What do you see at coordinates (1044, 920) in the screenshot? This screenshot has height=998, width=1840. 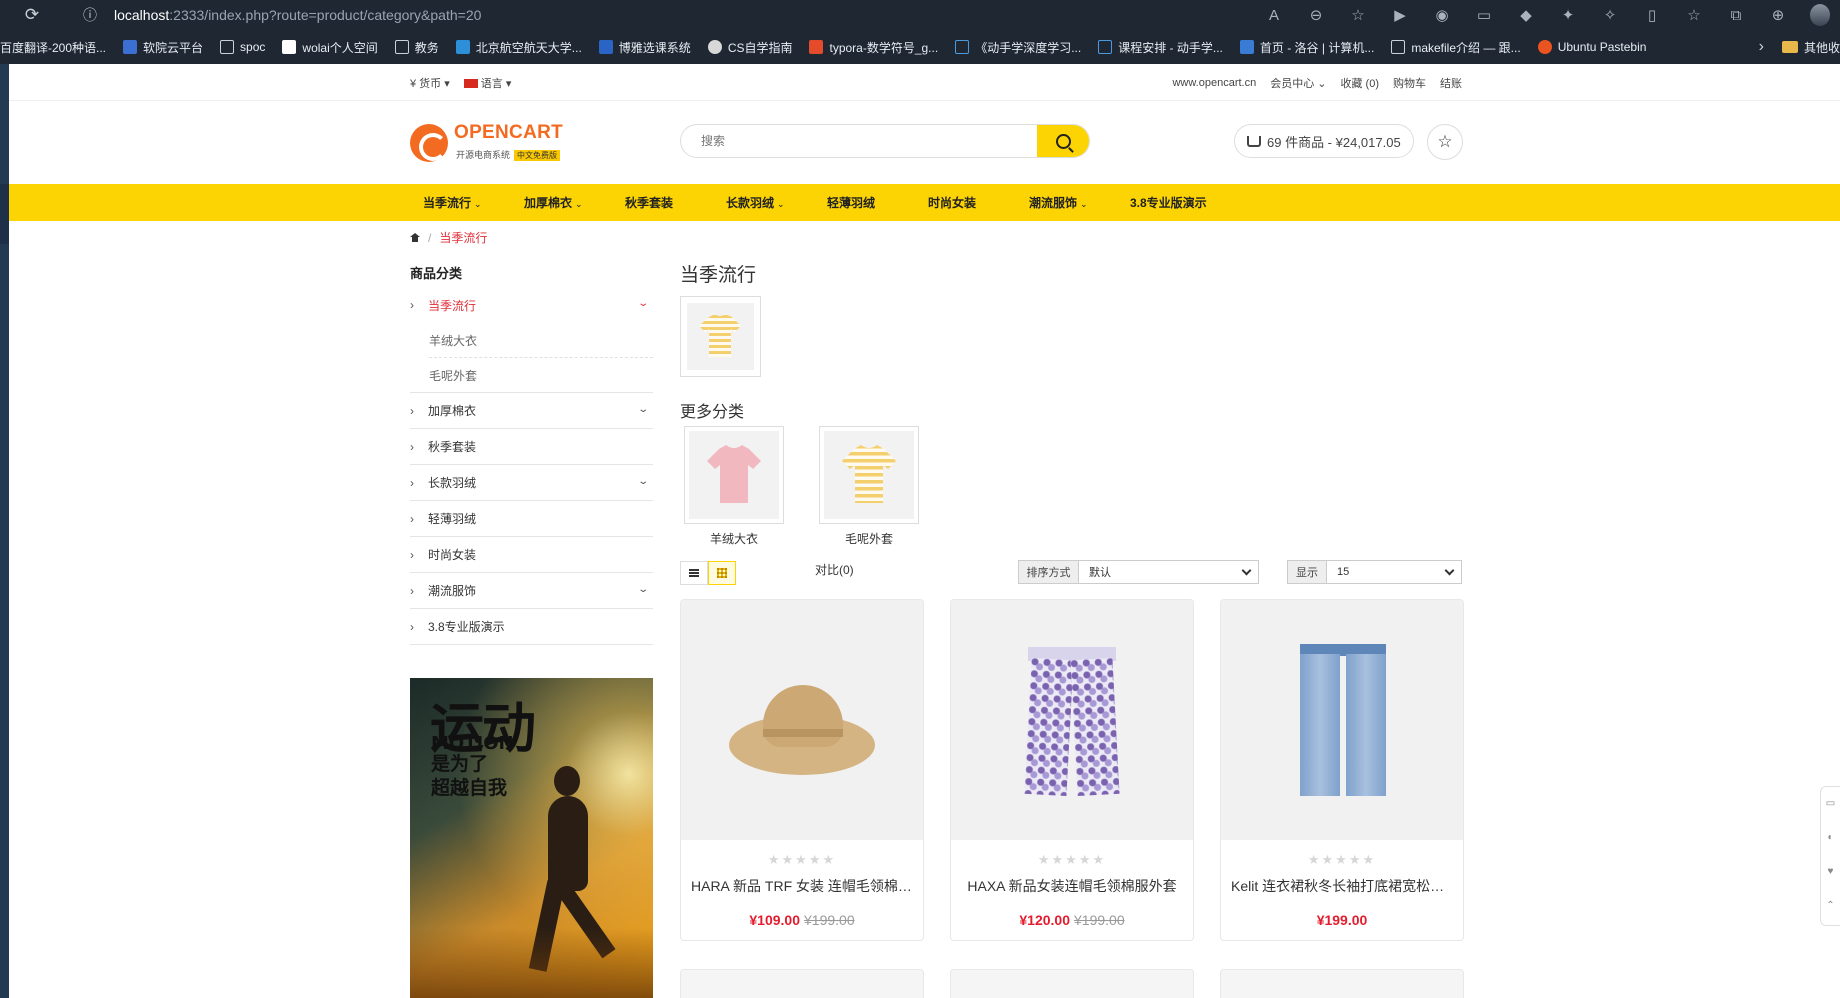 I see `price-new: ¥120.00` at bounding box center [1044, 920].